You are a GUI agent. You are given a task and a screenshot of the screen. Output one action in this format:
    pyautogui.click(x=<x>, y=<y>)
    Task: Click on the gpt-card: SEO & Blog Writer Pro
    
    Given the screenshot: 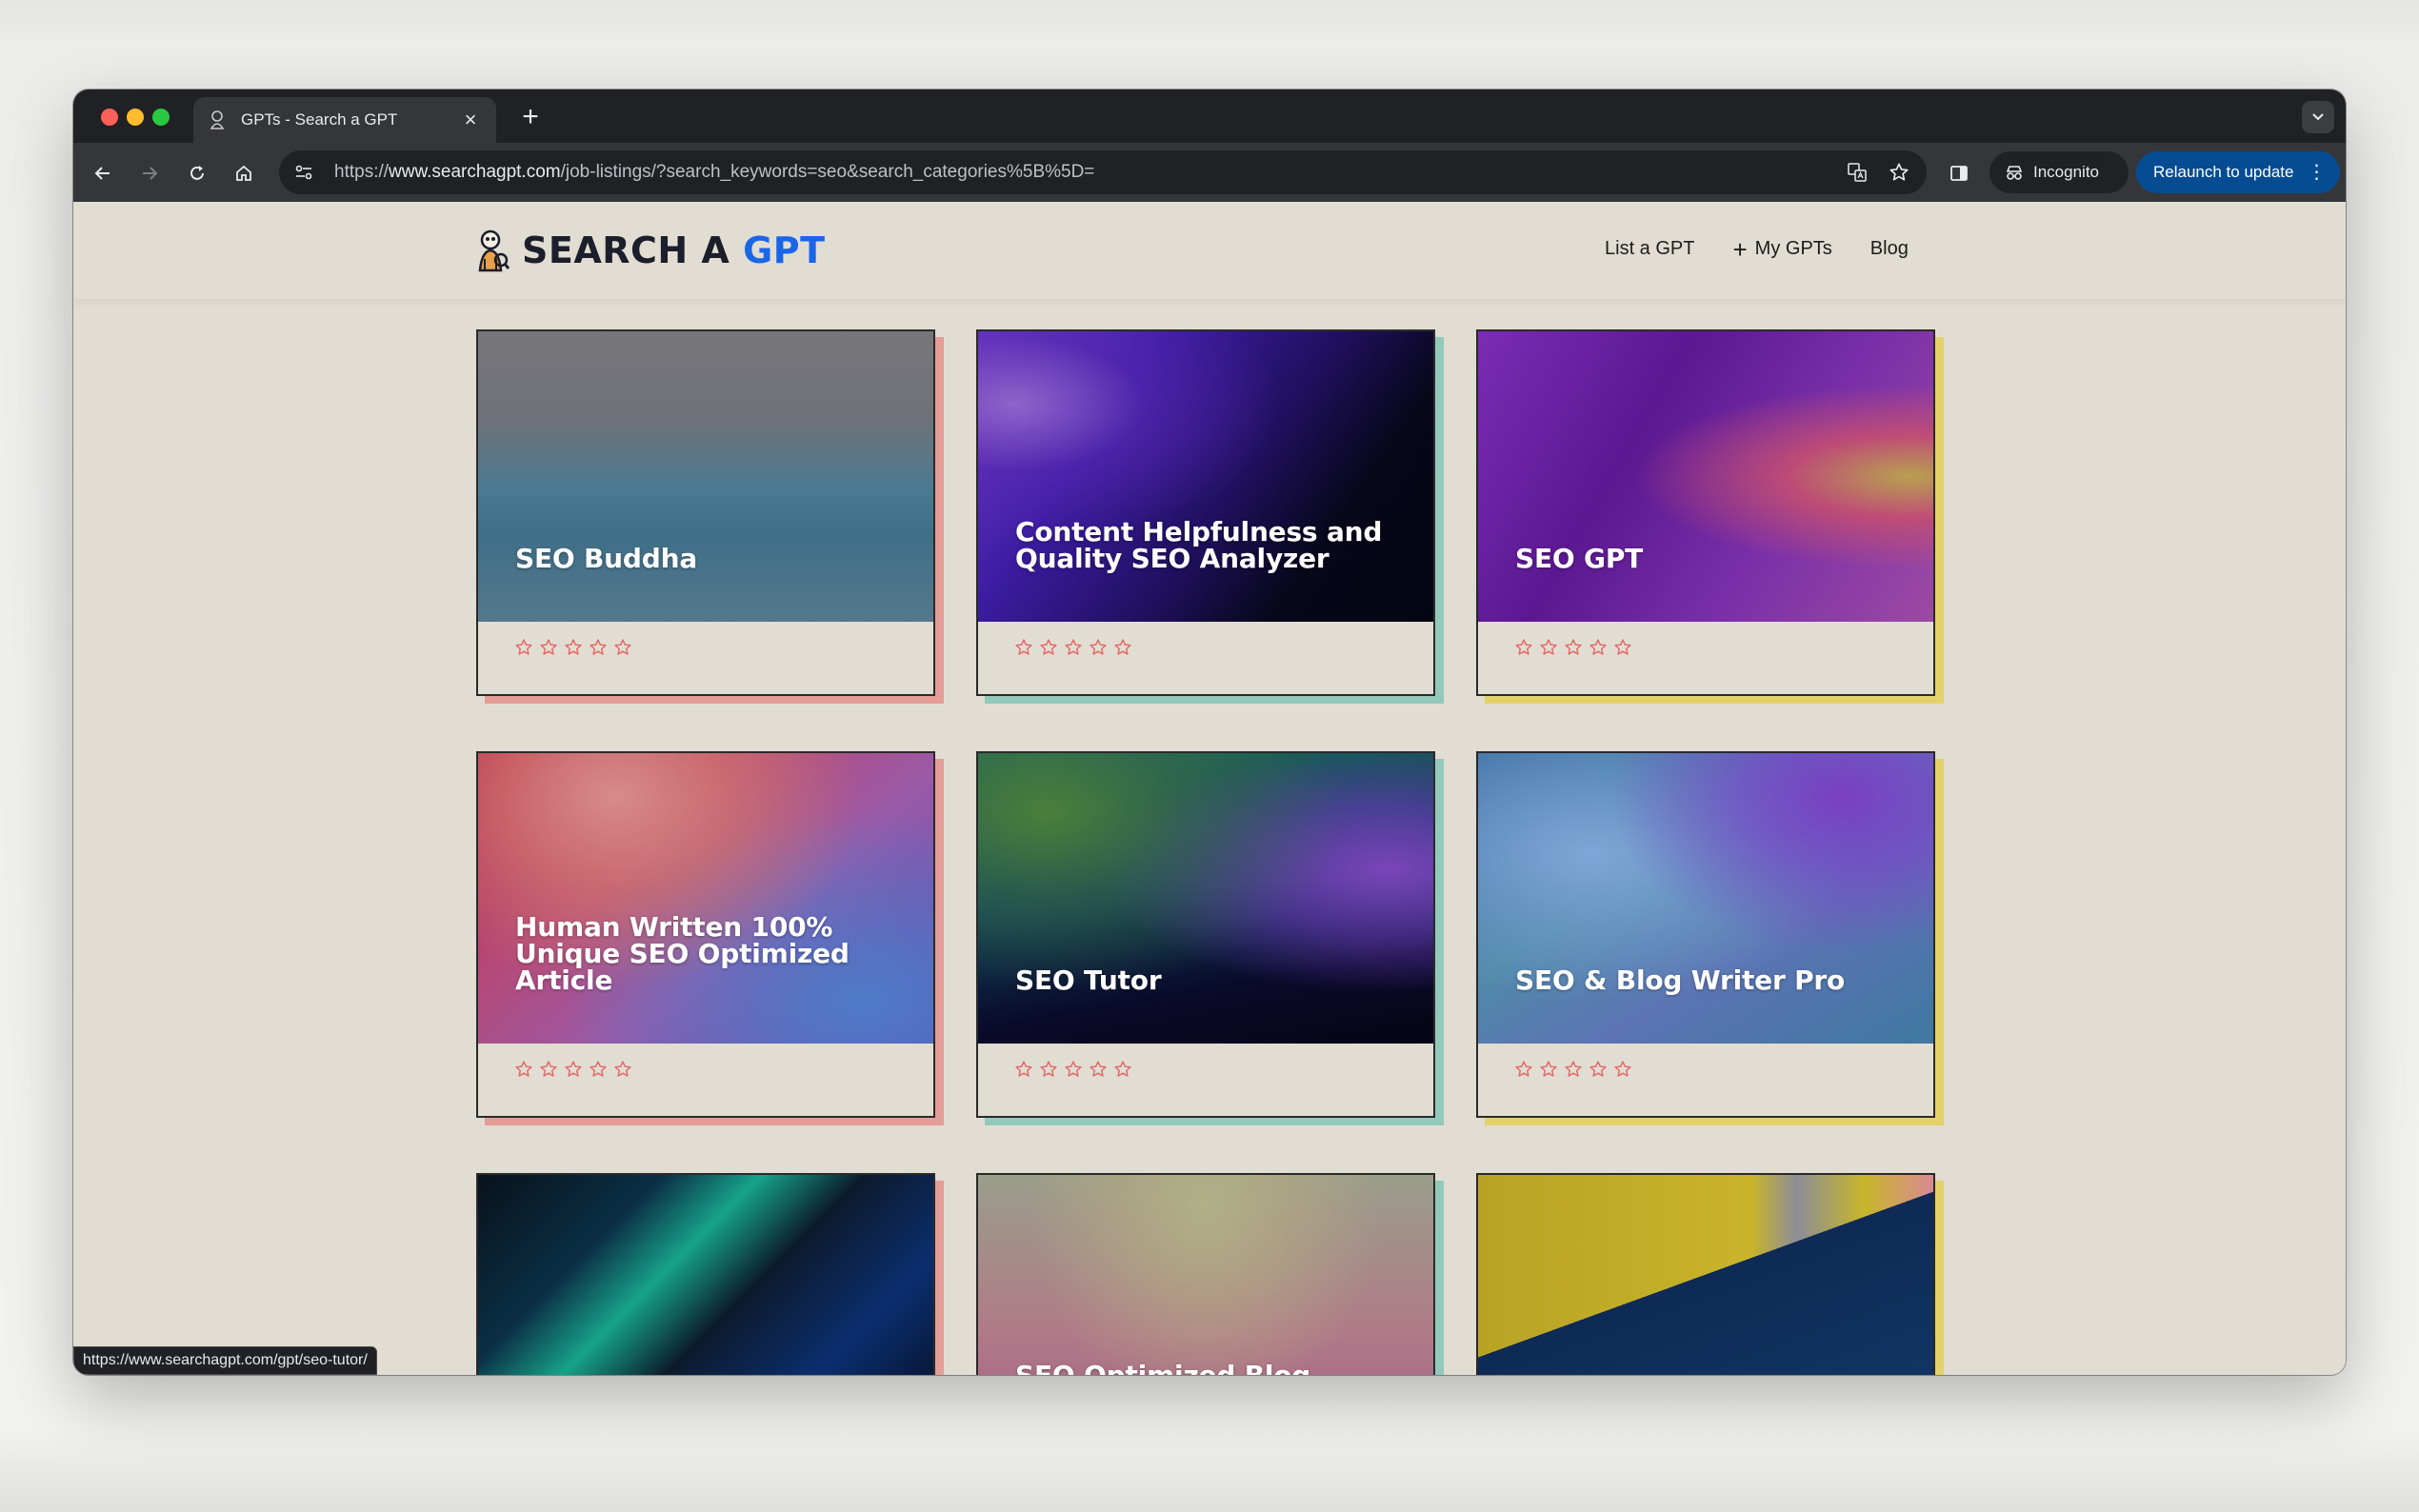 What is the action you would take?
    pyautogui.click(x=1705, y=934)
    